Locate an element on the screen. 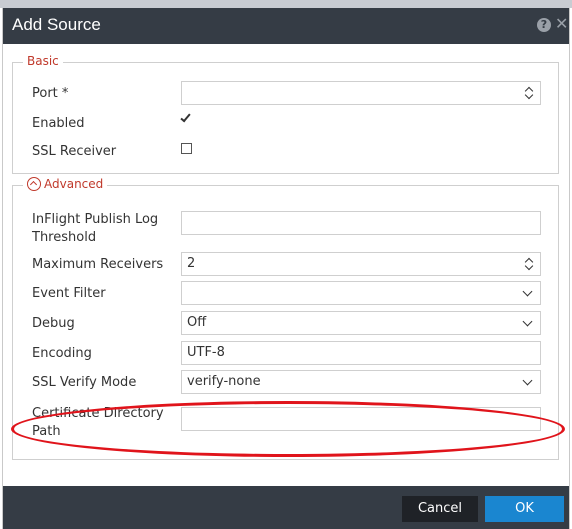 Image resolution: width=572 pixels, height=529 pixels. basic-legend: Basic is located at coordinates (43, 61).